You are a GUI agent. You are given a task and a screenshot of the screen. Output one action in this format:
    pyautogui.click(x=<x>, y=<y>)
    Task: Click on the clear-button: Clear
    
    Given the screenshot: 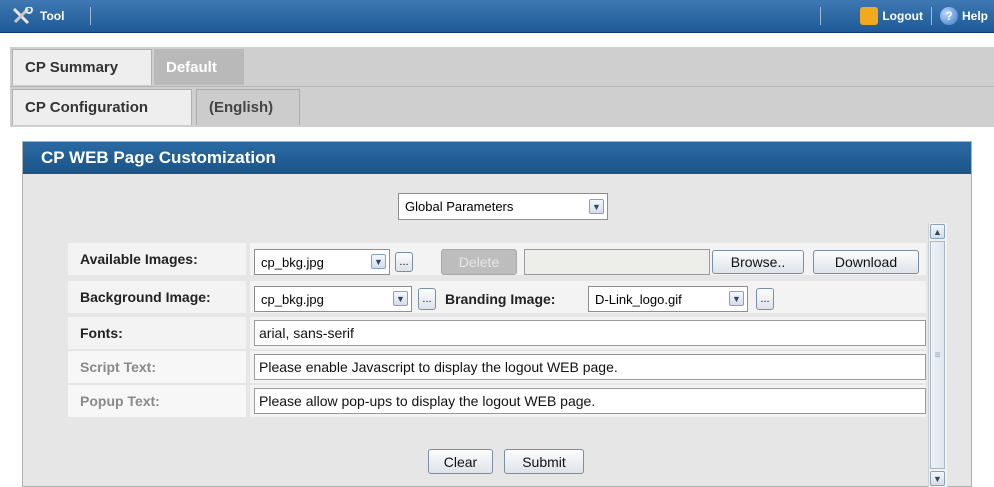 What is the action you would take?
    pyautogui.click(x=460, y=461)
    